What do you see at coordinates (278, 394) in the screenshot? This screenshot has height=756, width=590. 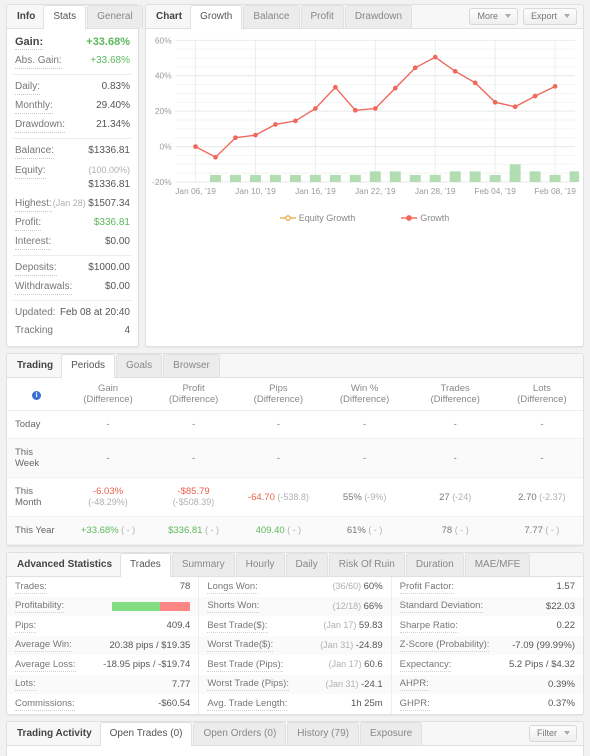 I see `column-header: Pips (Difference)` at bounding box center [278, 394].